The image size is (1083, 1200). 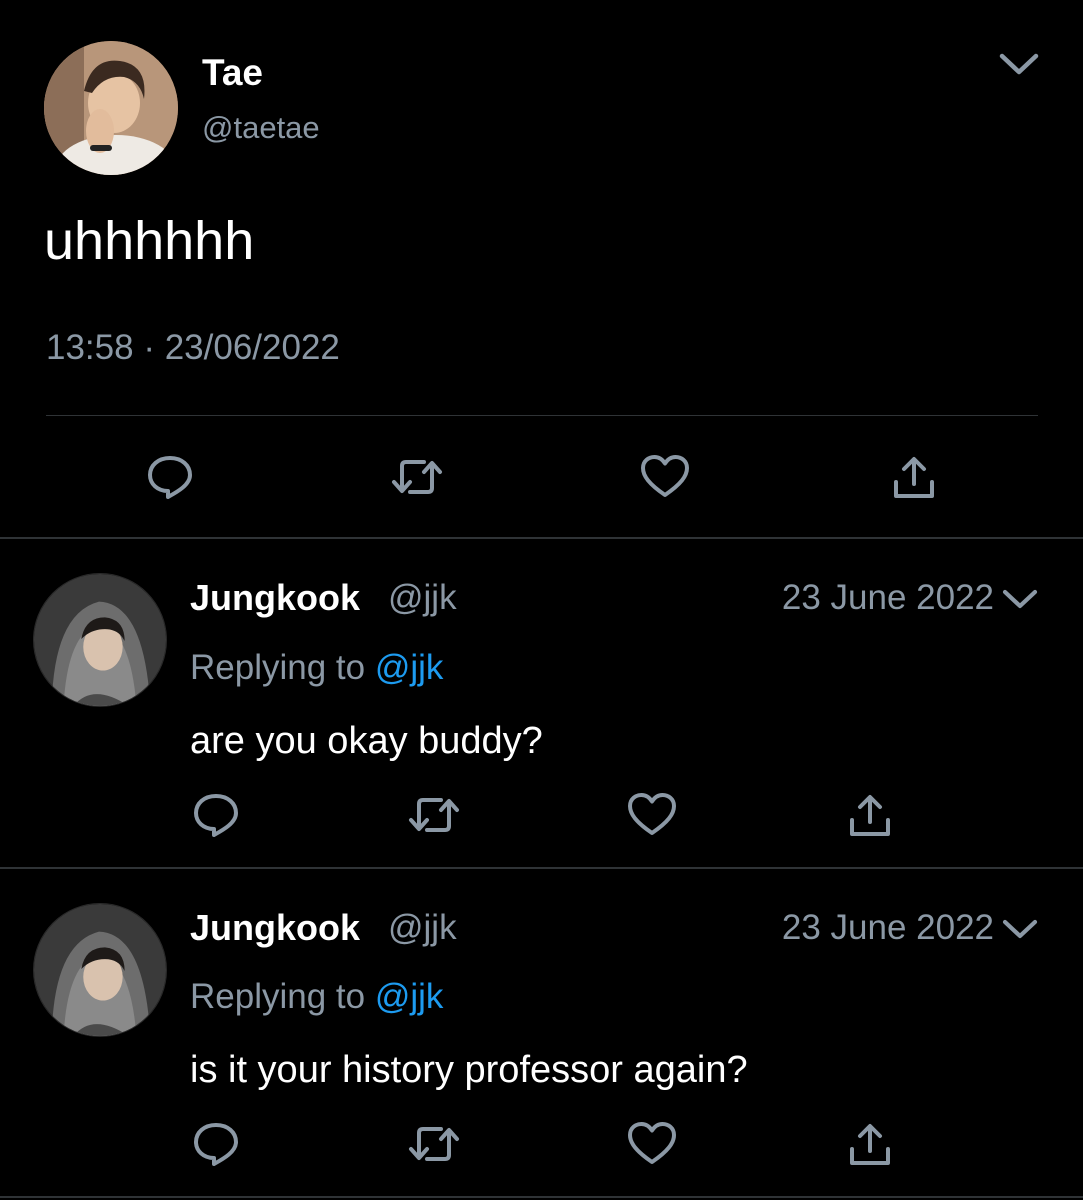 I want to click on reply-text: are you okay buddy?, so click(x=366, y=741).